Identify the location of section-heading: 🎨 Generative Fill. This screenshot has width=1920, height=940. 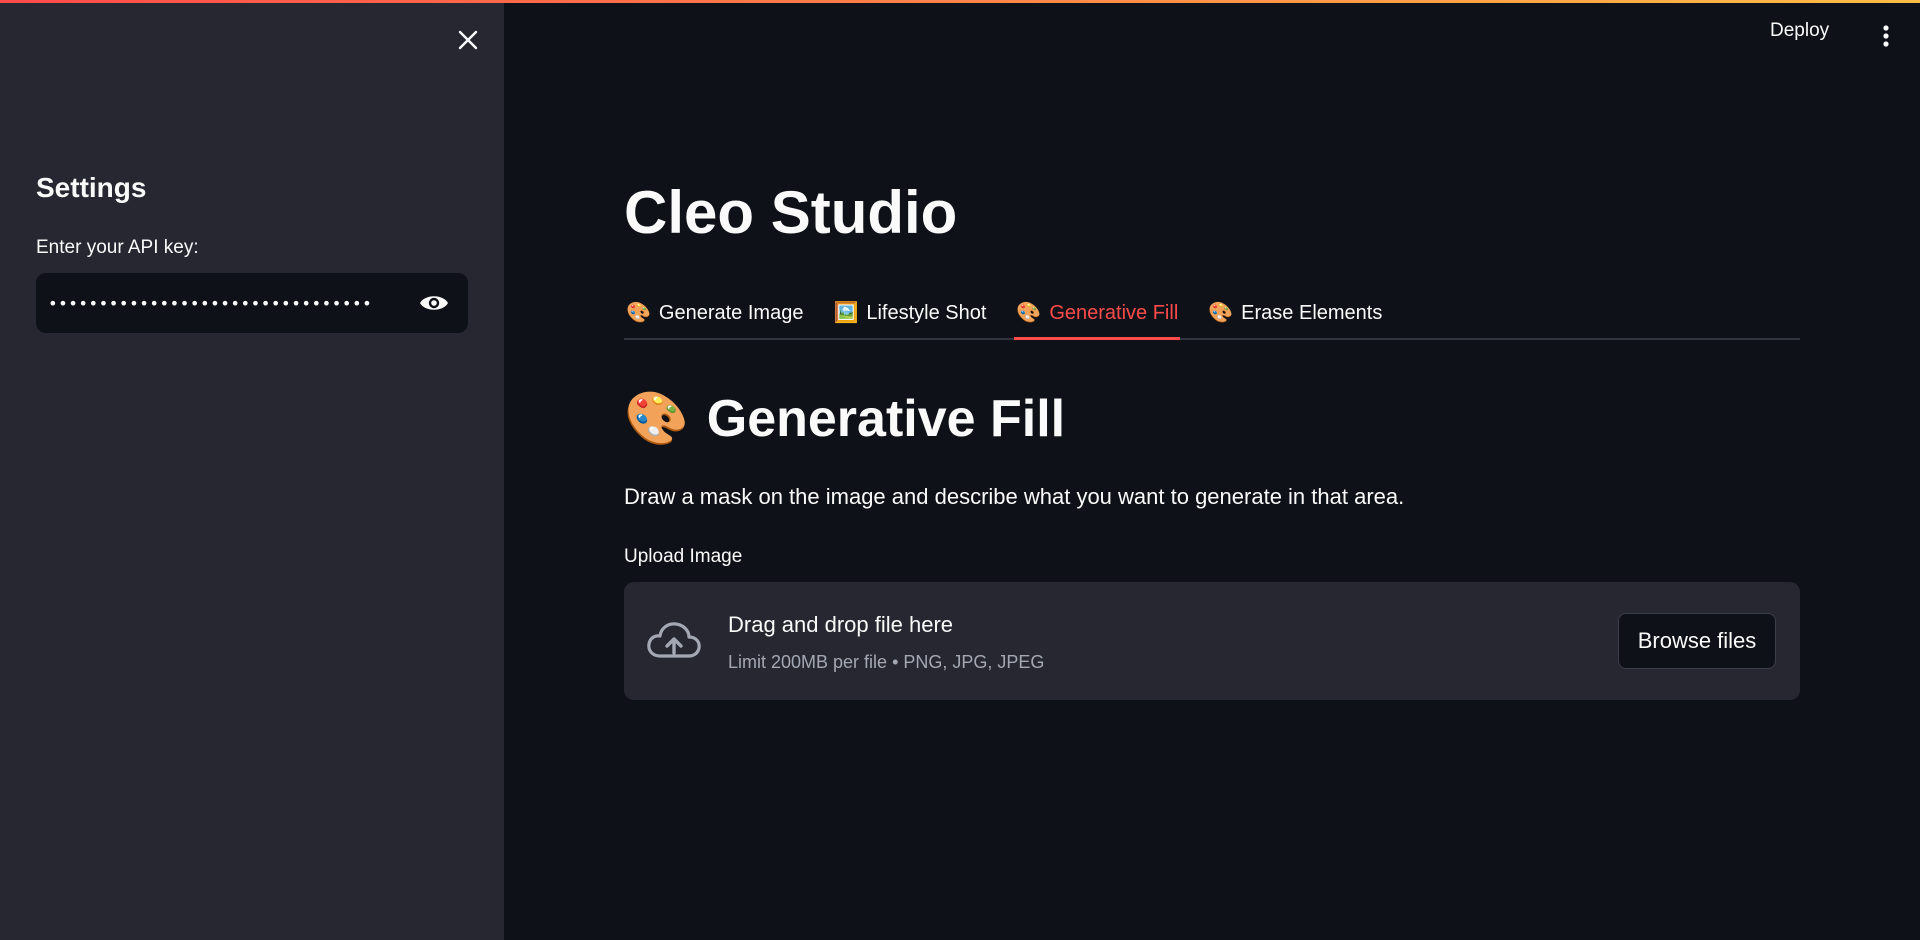
(844, 418).